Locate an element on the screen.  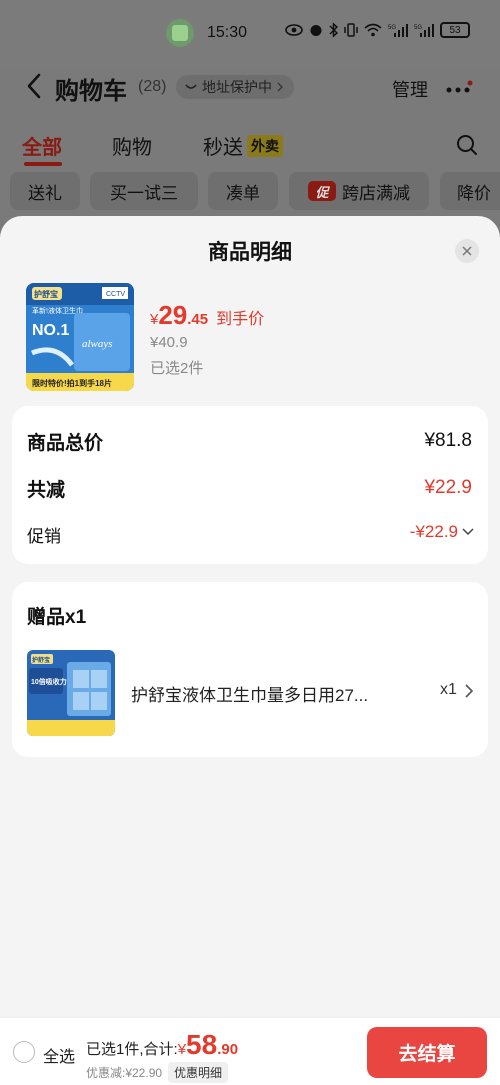
cart-header: 购物车 (28) 地址保护中 管理 is located at coordinates (250, 88).